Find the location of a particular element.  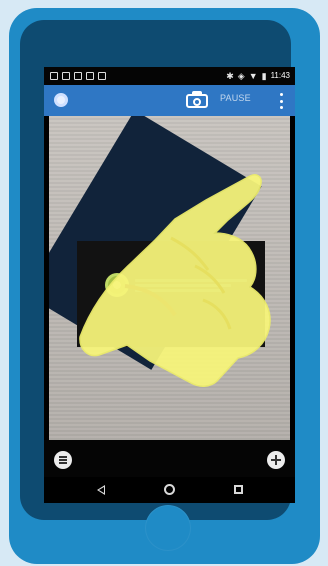

list-icon is located at coordinates (63, 460).